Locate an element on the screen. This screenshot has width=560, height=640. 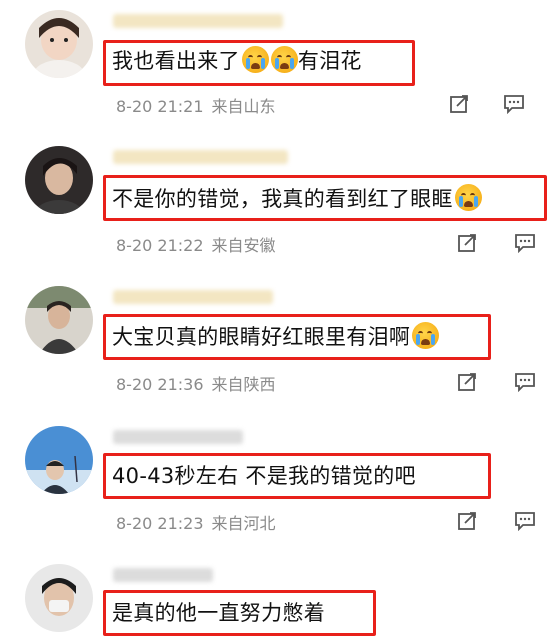
comment-location: 来自安徽 is located at coordinates (243, 245).